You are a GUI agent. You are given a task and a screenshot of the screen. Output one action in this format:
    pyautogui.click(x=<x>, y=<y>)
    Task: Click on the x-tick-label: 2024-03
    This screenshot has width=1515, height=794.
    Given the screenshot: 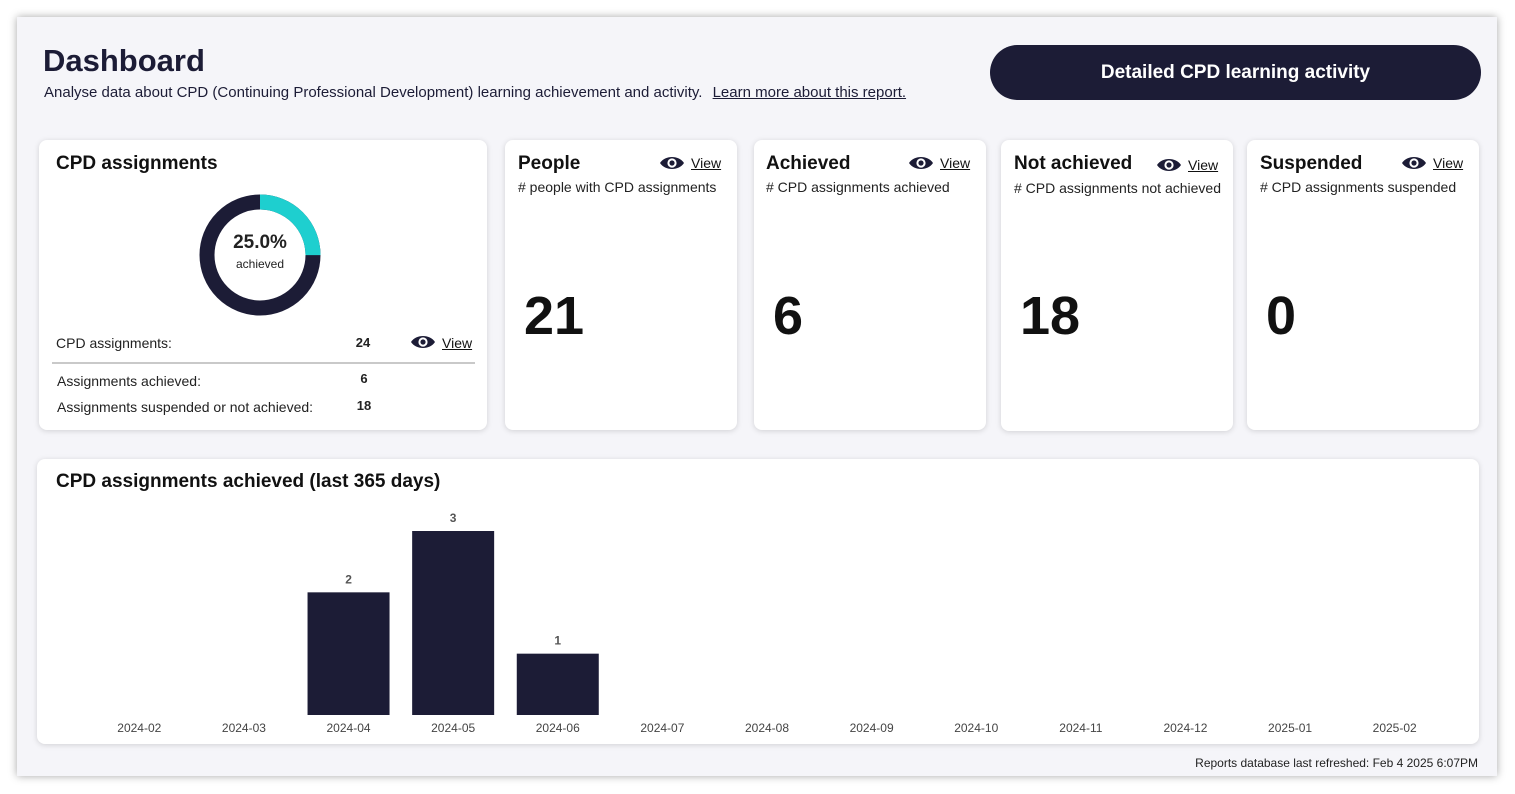 What is the action you would take?
    pyautogui.click(x=244, y=728)
    